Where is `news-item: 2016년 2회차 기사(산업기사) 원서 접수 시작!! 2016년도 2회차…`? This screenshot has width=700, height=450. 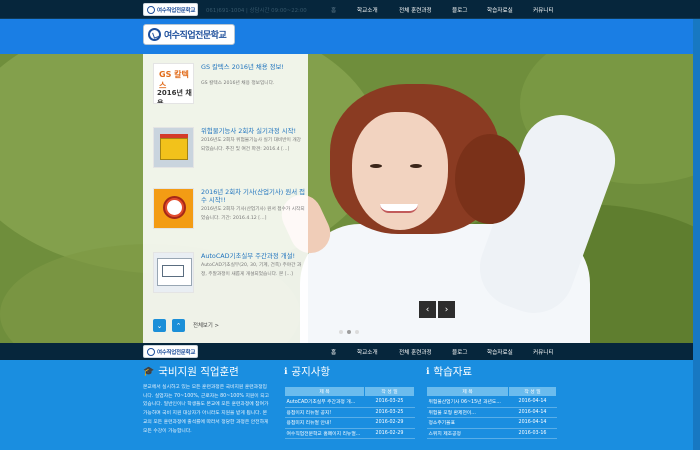
news-item: 2016년 2회차 기사(산업기사) 원서 접수 시작!! 2016년도 2회차… is located at coordinates (229, 213).